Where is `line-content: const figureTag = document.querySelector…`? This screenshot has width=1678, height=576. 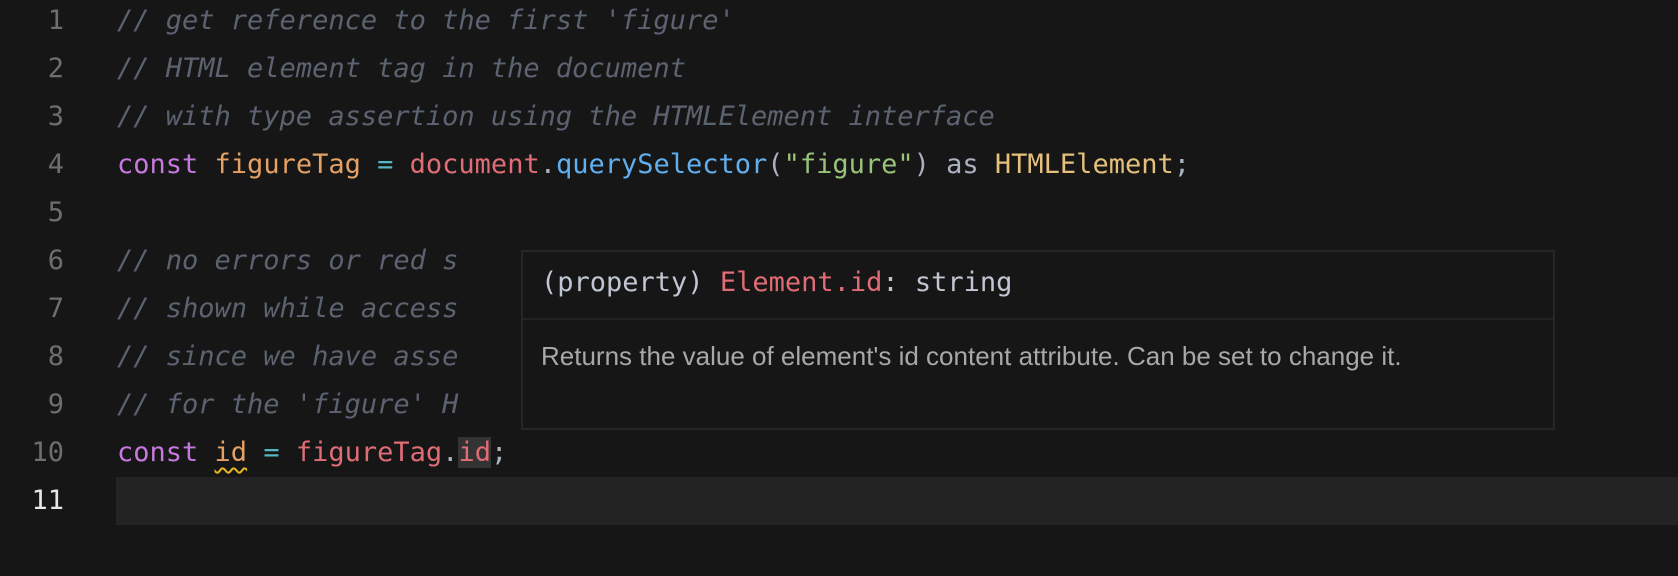
line-content: const figureTag = document.querySelector… is located at coordinates (653, 165).